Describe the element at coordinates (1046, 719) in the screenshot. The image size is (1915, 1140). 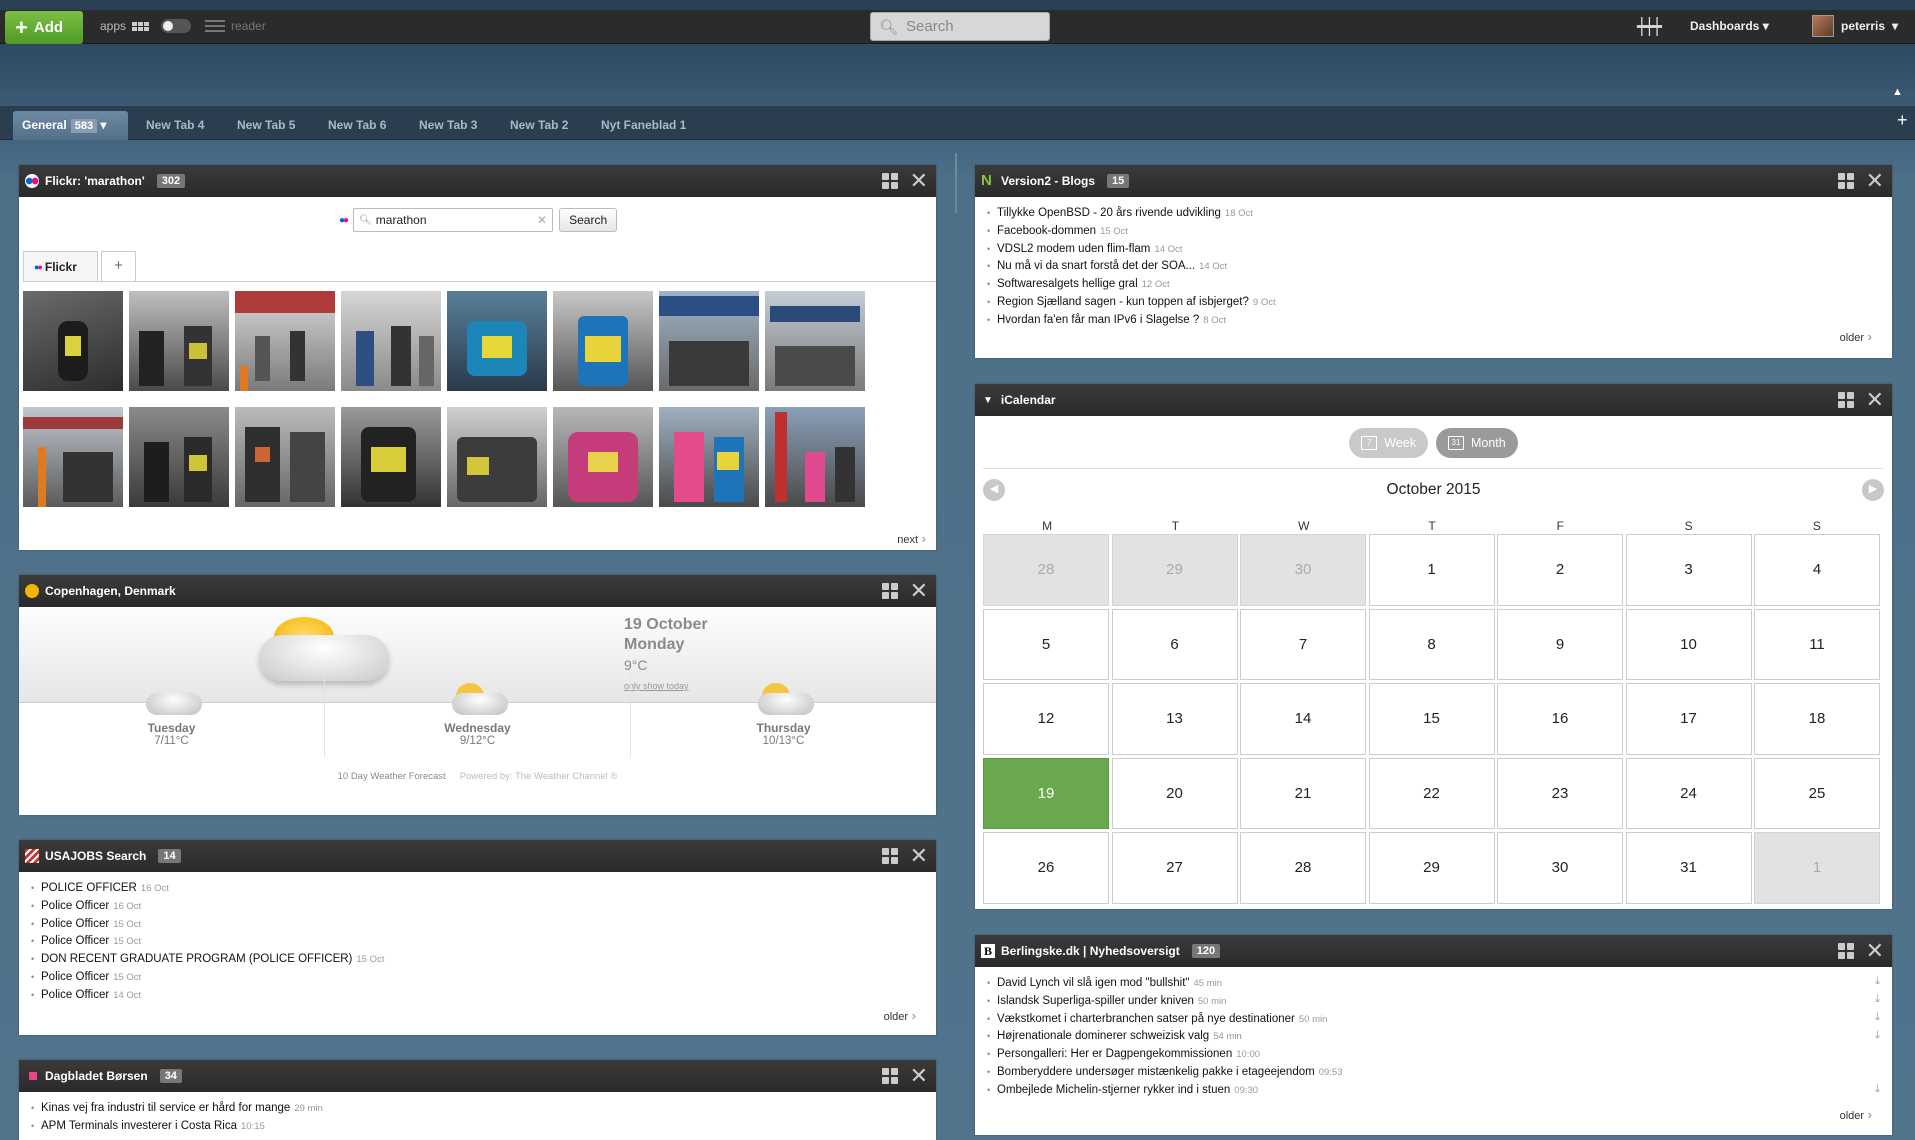
I see `calendar-day: 12` at that location.